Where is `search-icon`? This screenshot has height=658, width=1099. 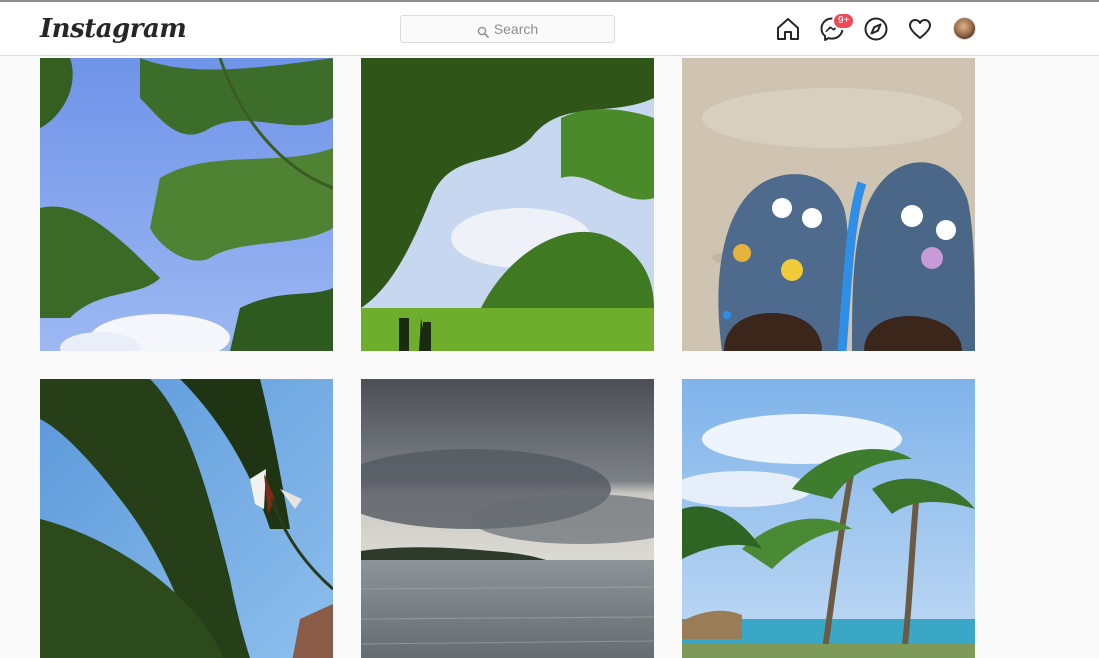
search-icon is located at coordinates (483, 30).